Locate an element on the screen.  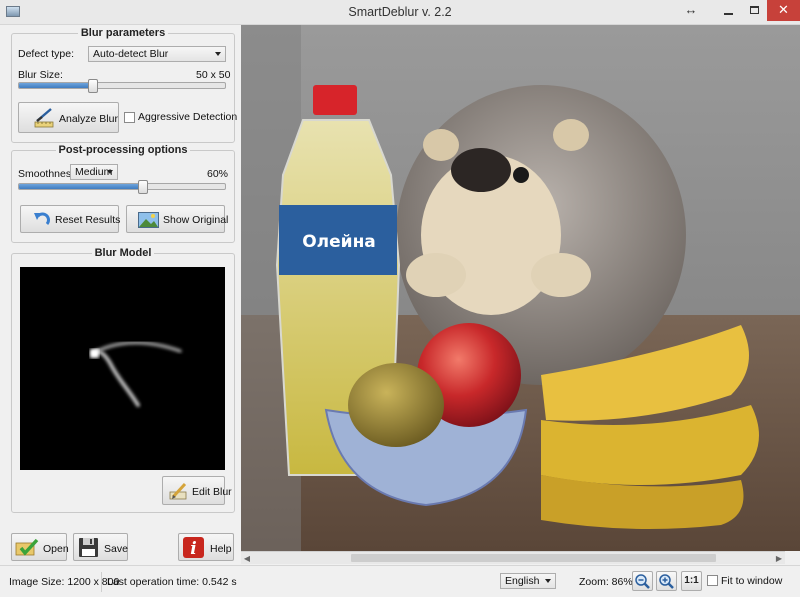
zoom-in-button is located at coordinates (666, 581).